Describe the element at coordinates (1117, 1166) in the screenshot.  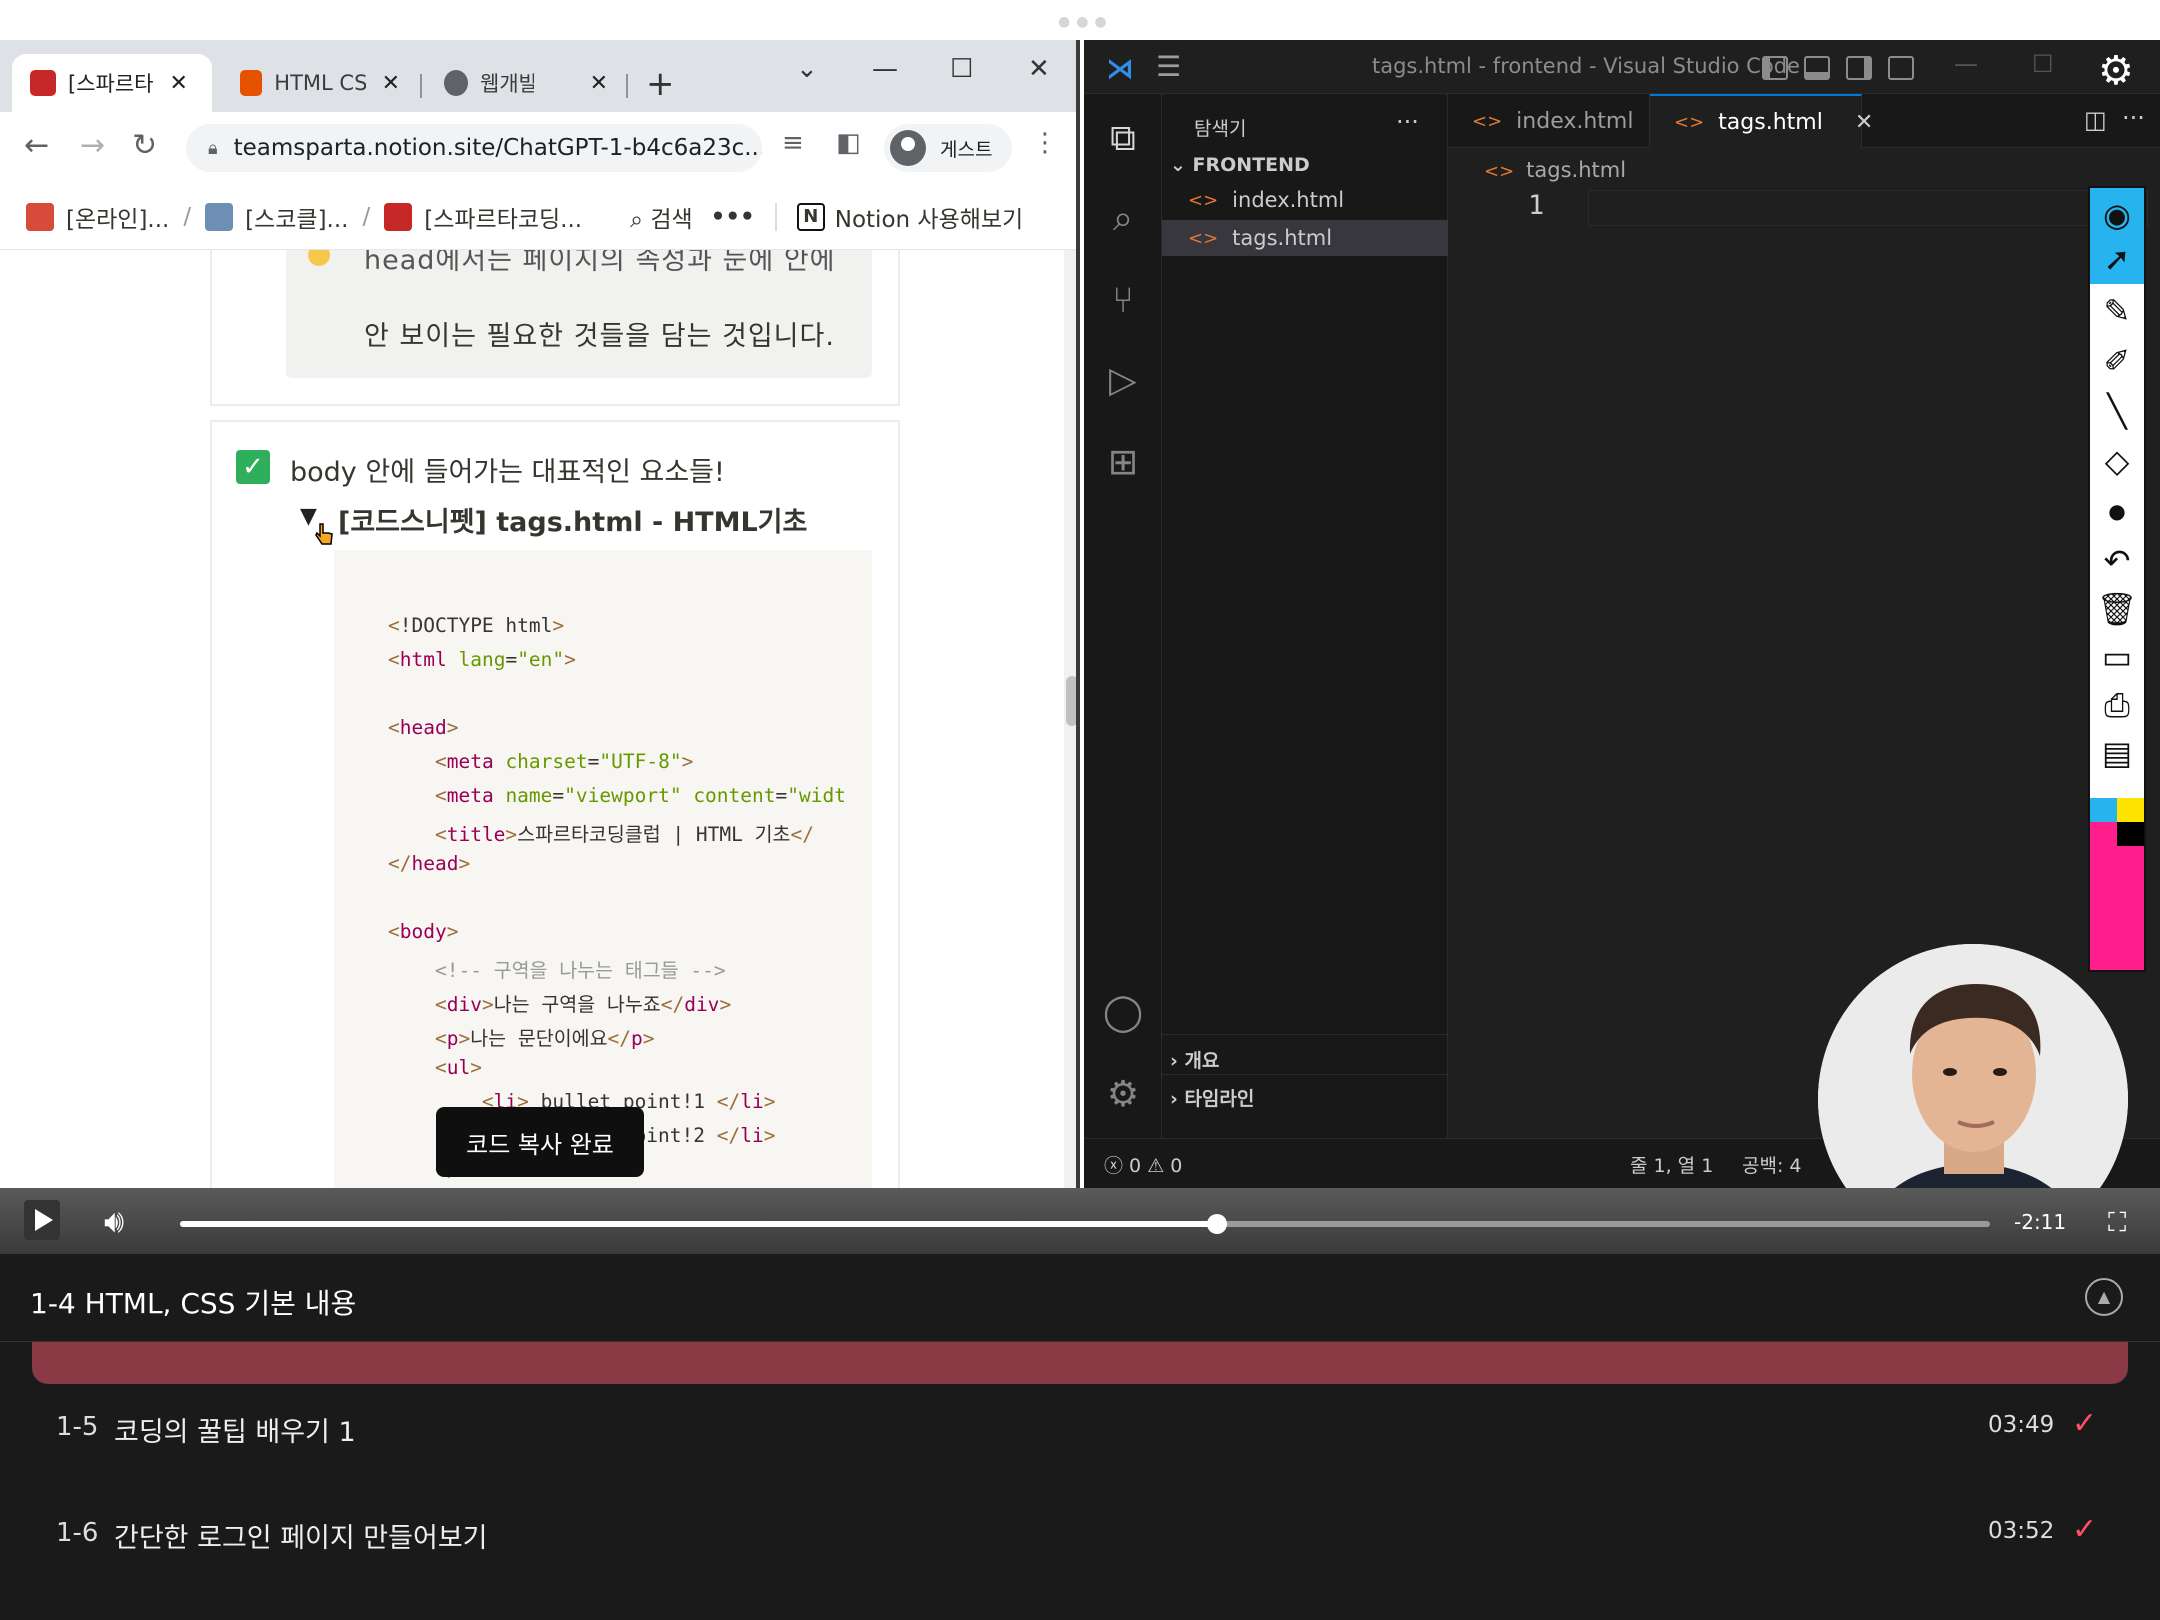
I see `error-icon: ⓧ` at that location.